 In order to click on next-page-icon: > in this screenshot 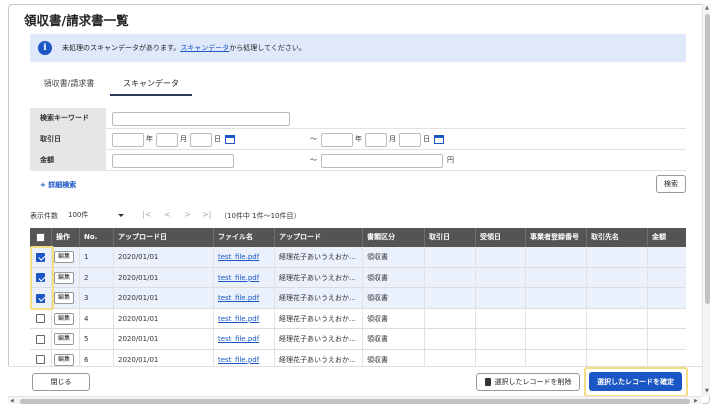, I will do `click(187, 214)`.